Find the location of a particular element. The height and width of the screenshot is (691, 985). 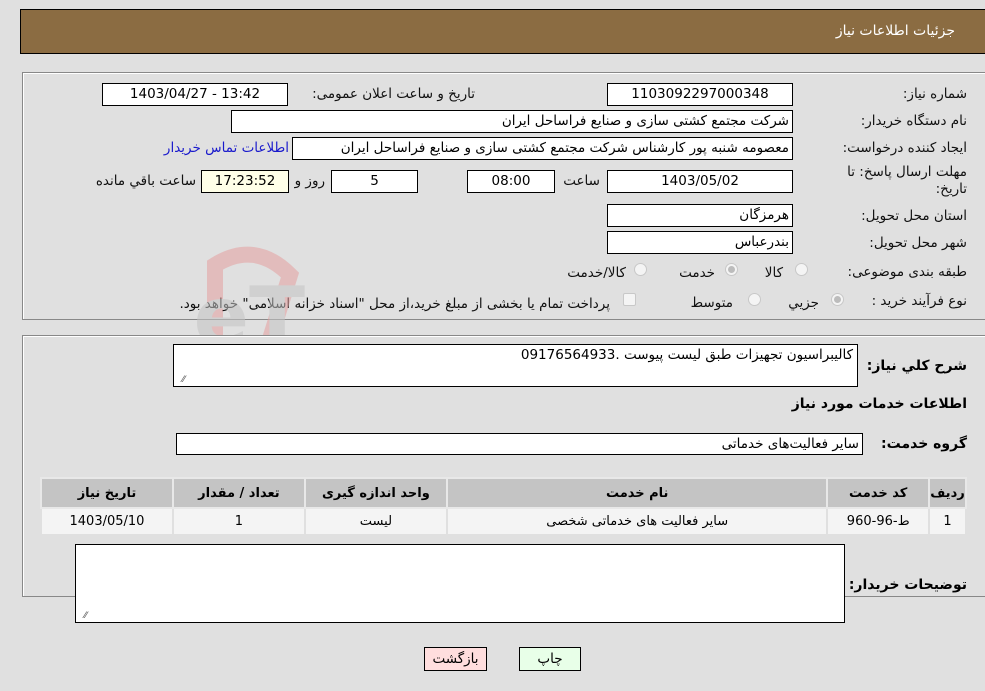

treasury-checkbox is located at coordinates (629, 299).